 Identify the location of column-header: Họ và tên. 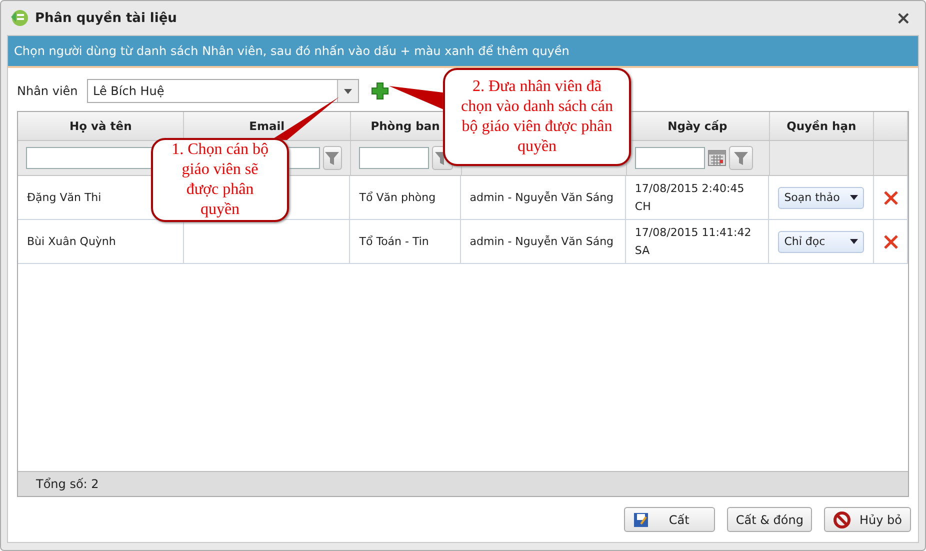
(100, 126).